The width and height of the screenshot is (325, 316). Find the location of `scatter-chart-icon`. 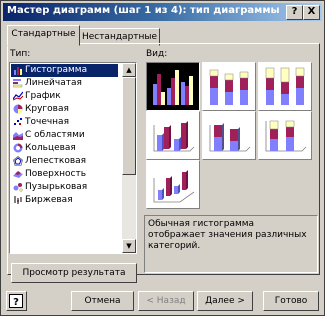

scatter-chart-icon is located at coordinates (18, 121).